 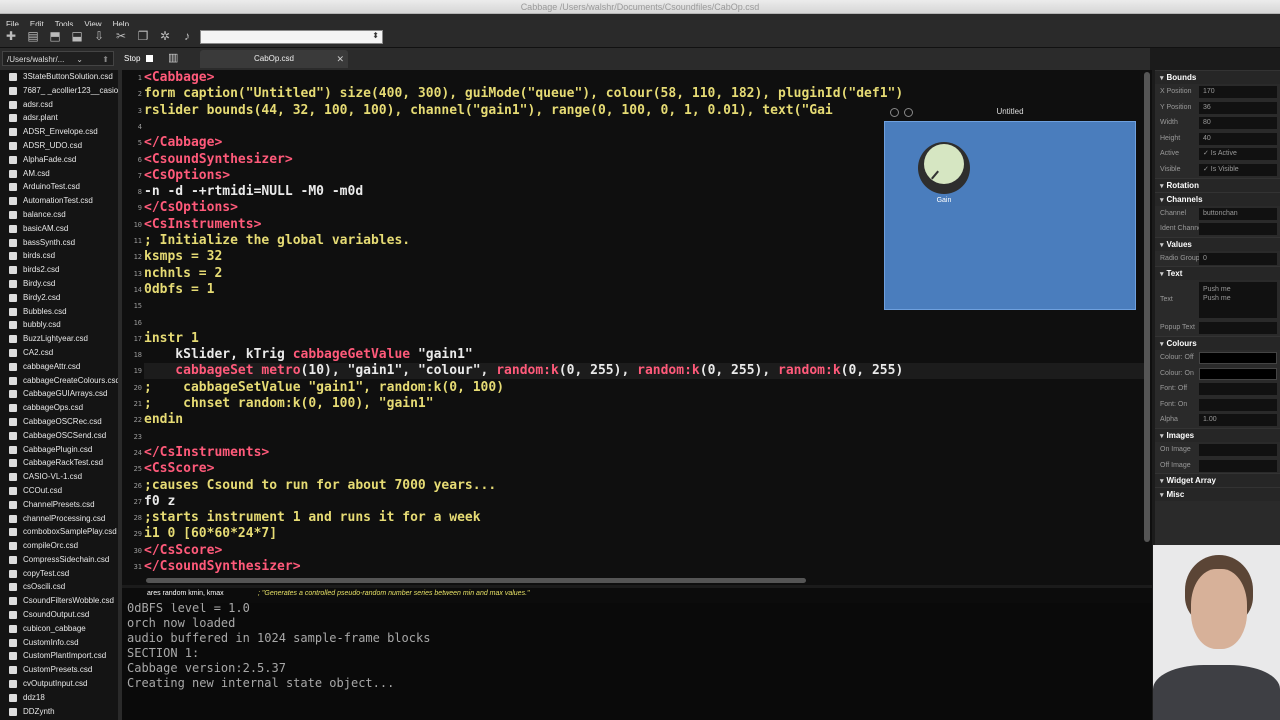 I want to click on property-value: 40, so click(x=1238, y=138).